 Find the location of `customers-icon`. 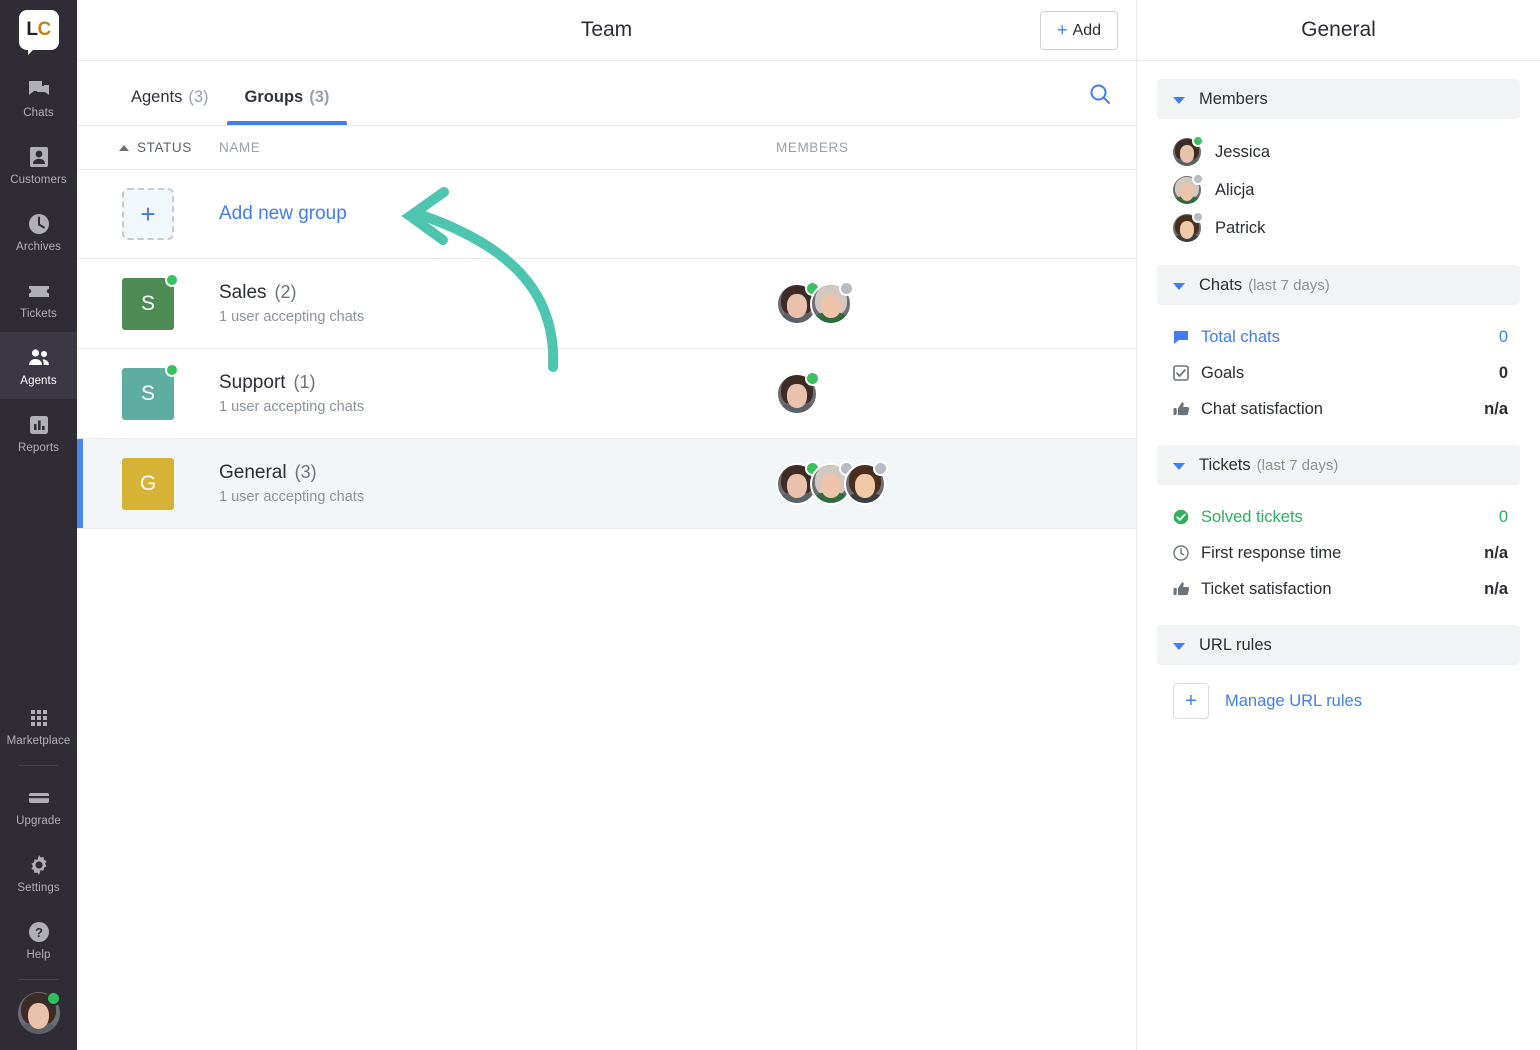

customers-icon is located at coordinates (39, 157).